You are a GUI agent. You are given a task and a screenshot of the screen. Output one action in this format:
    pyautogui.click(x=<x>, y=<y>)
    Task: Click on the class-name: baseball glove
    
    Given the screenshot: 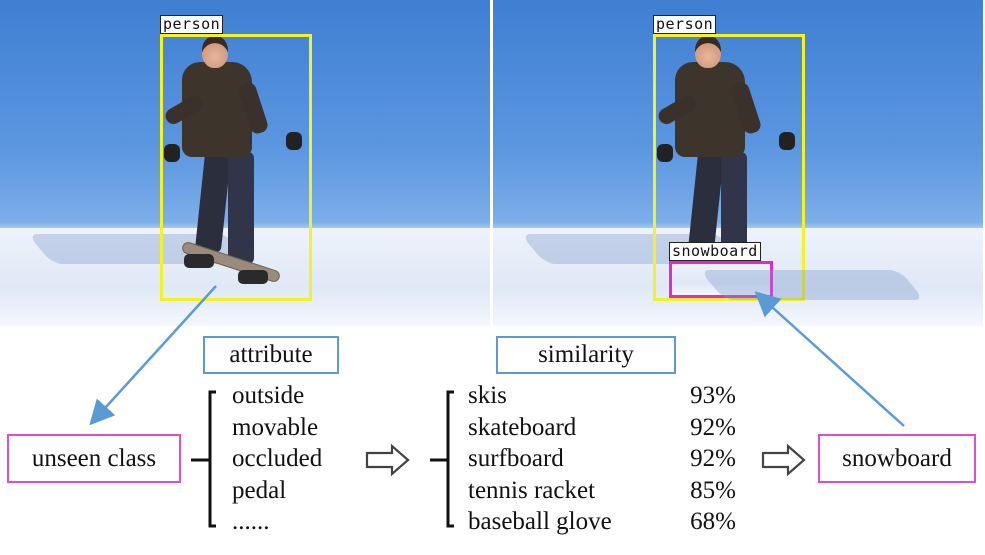 What is the action you would take?
    pyautogui.click(x=540, y=521)
    